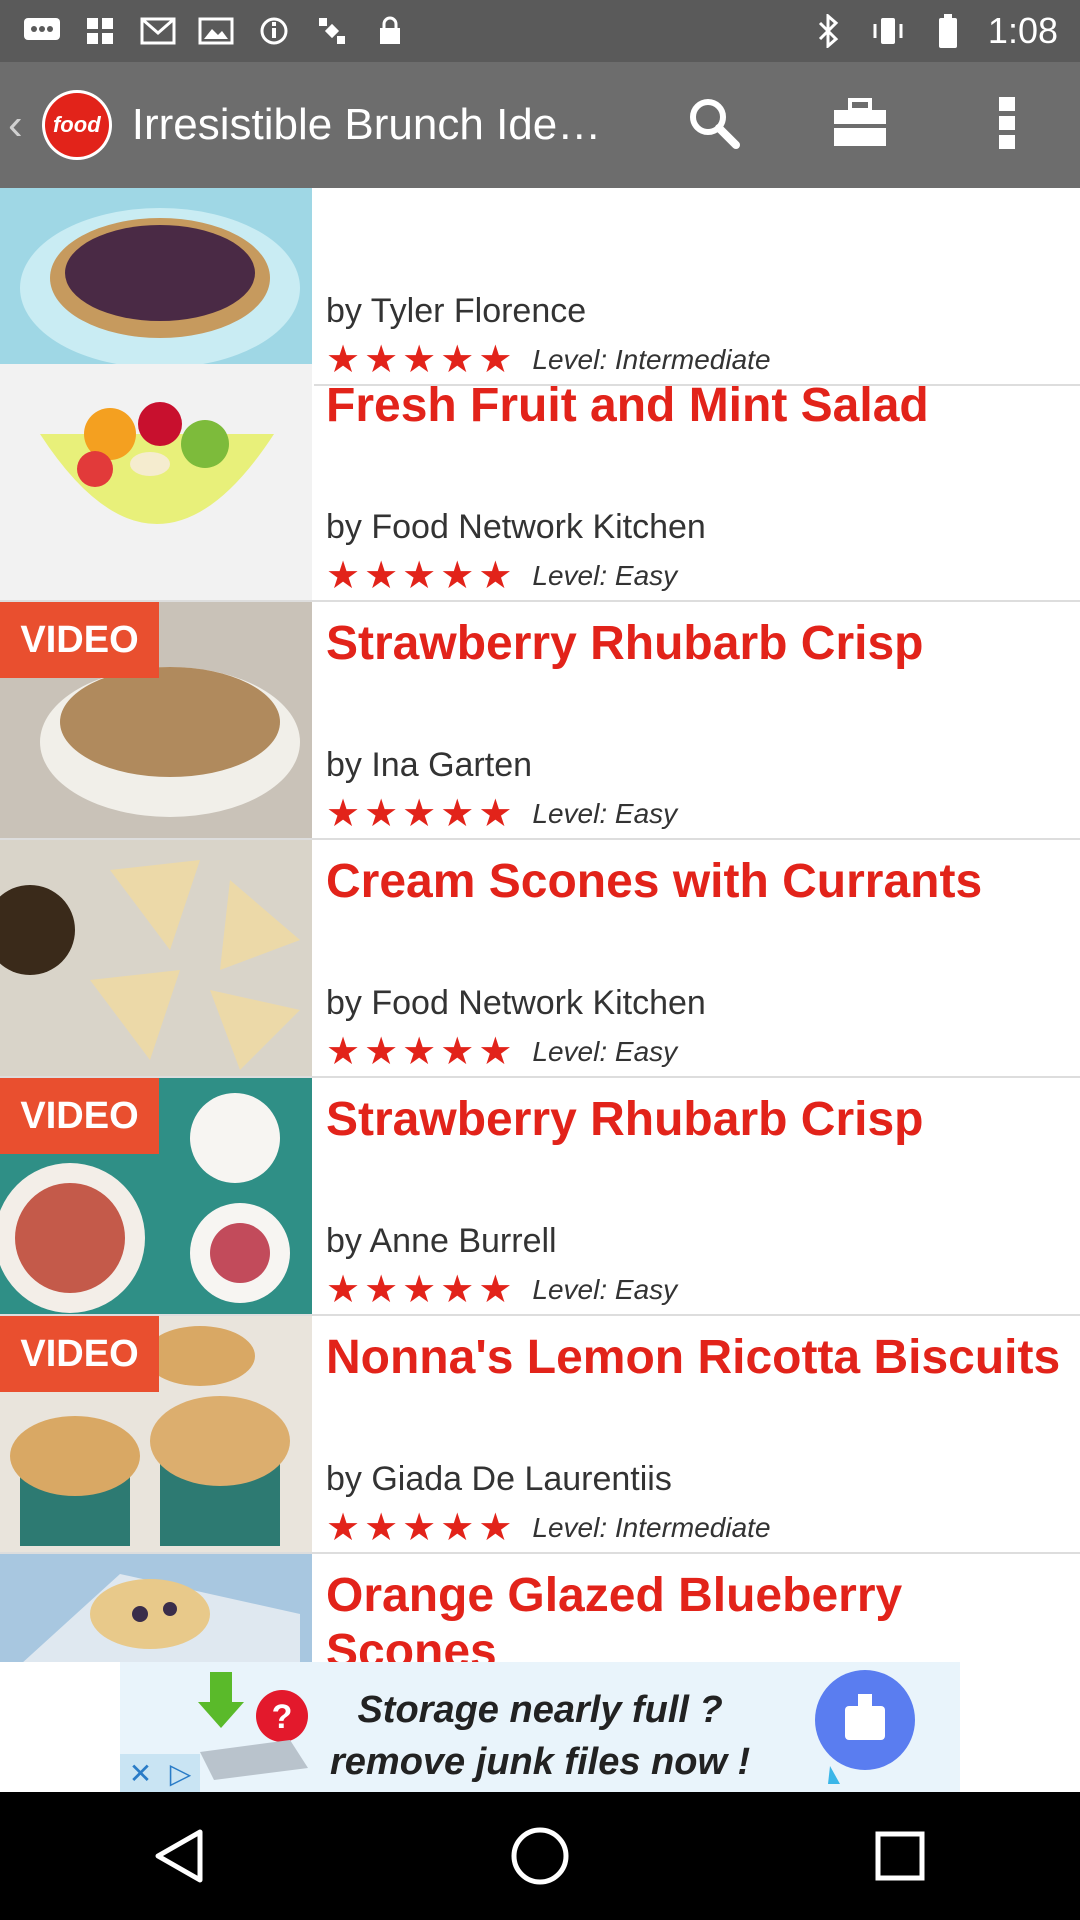 This screenshot has height=1920, width=1080. Describe the element at coordinates (76, 125) in the screenshot. I see `food-network-logo: food` at that location.